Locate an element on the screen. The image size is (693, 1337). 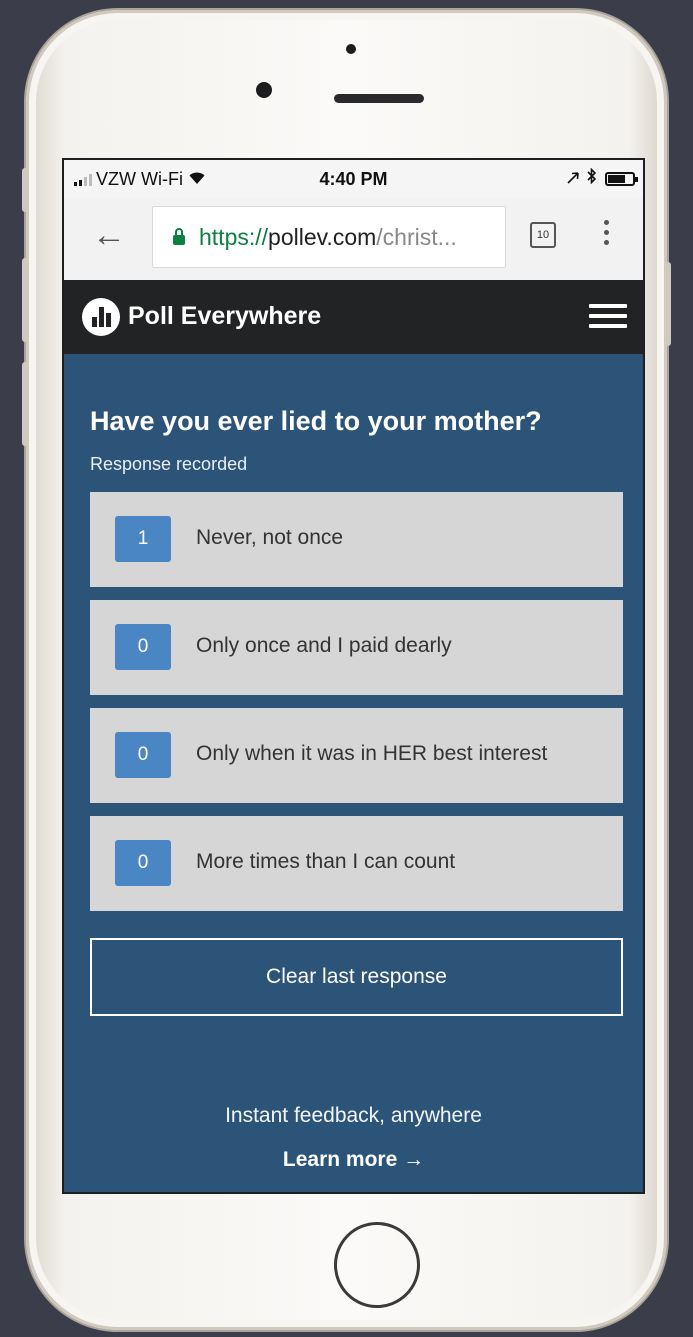
status-time: 4:40 PM is located at coordinates (353, 179).